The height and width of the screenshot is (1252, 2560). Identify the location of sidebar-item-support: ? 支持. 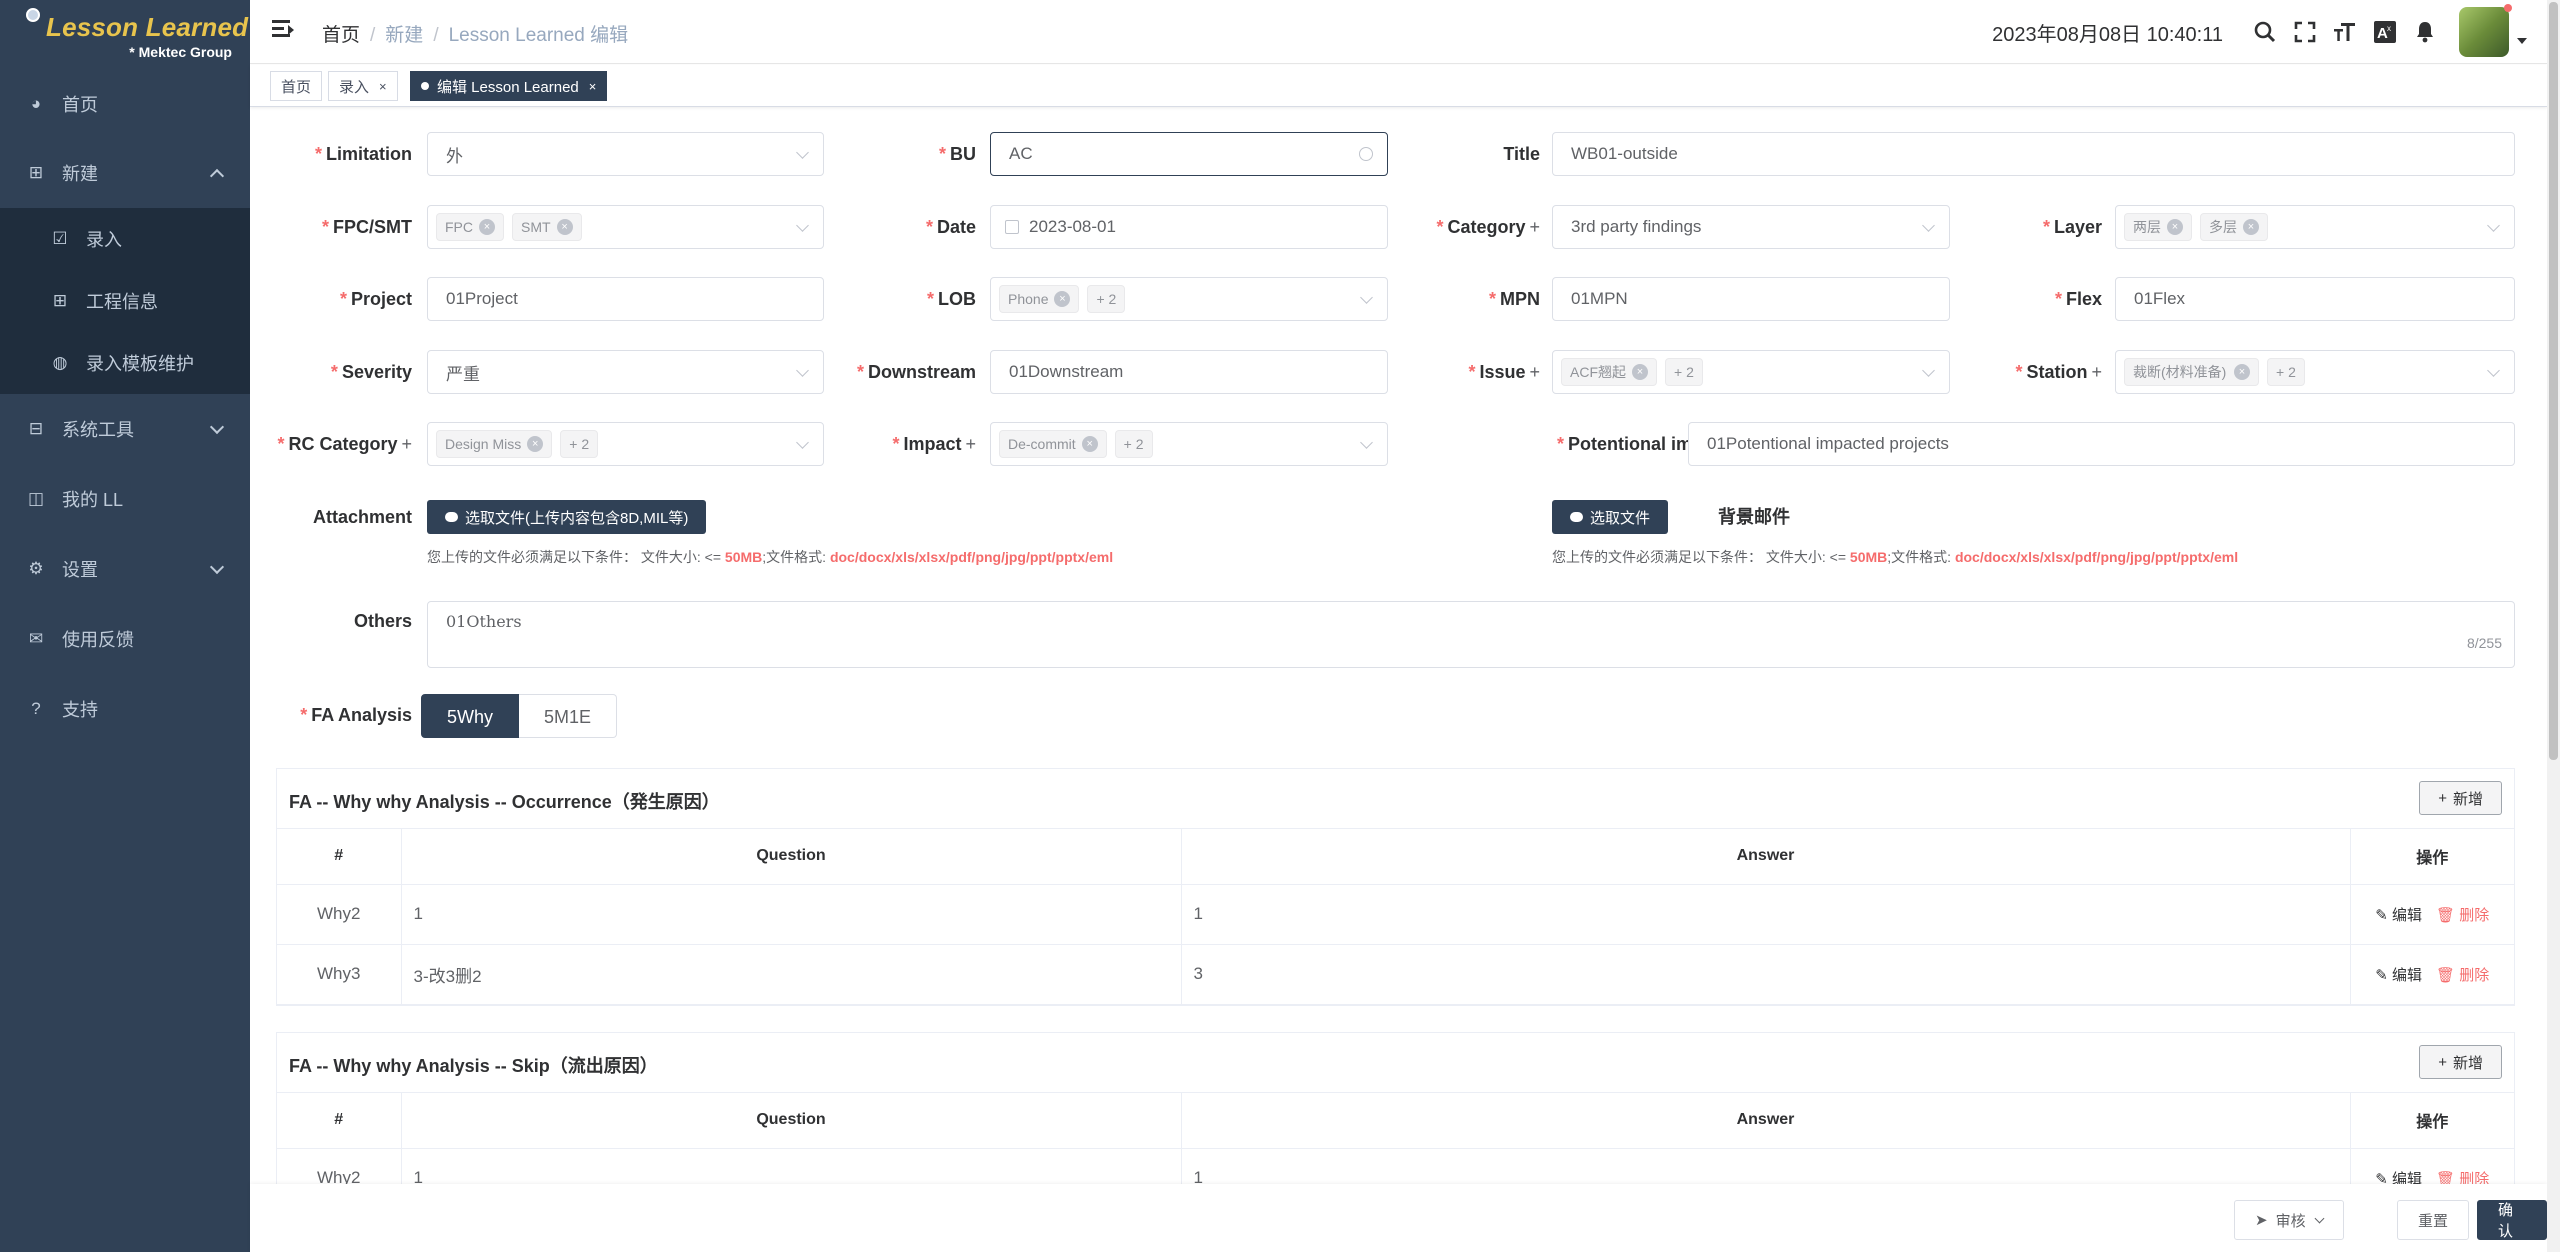
(125, 709).